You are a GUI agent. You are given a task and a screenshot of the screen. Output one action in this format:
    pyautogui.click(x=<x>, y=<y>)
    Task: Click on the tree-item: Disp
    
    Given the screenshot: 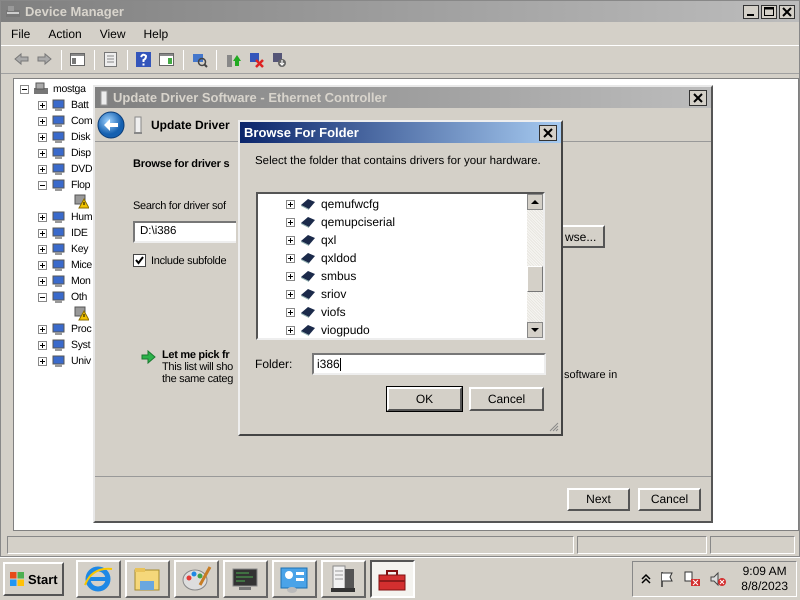 What is the action you would take?
    pyautogui.click(x=81, y=153)
    